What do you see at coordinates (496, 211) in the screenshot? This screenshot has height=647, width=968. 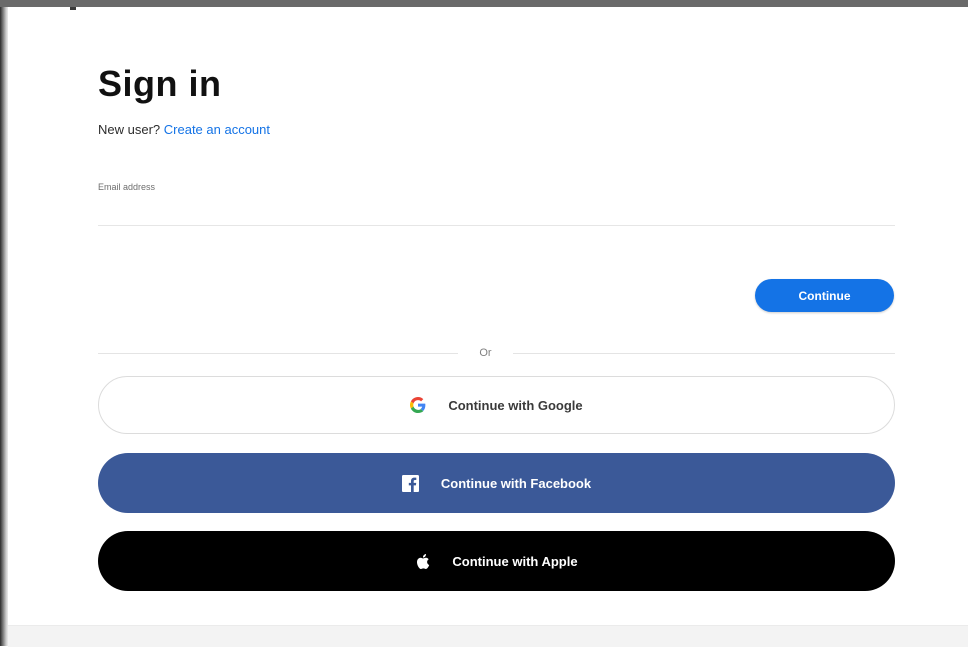 I see `email-field` at bounding box center [496, 211].